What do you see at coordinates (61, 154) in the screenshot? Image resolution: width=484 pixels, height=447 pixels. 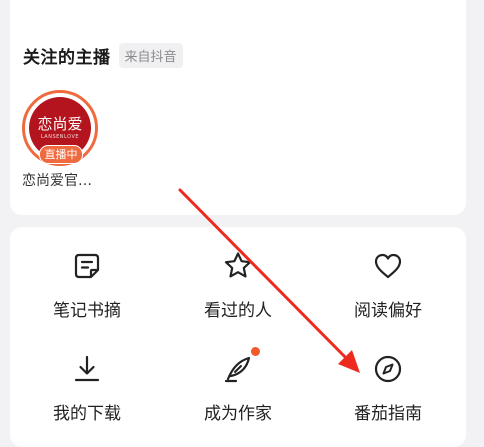 I see `live-badge: 直播中` at bounding box center [61, 154].